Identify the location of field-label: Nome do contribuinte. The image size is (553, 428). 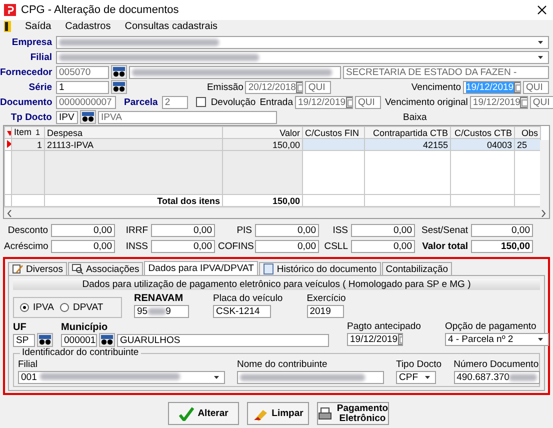
(282, 364).